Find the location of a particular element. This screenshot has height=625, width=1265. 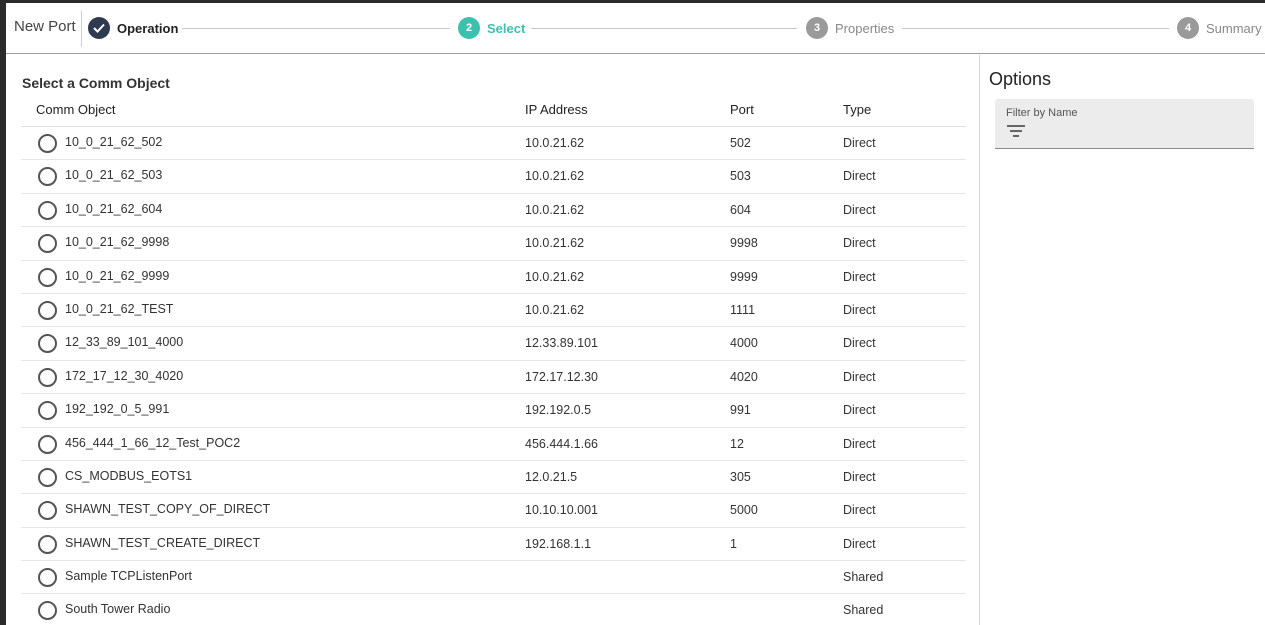

cell-ip-address: 172.17.12.30 is located at coordinates (561, 376).